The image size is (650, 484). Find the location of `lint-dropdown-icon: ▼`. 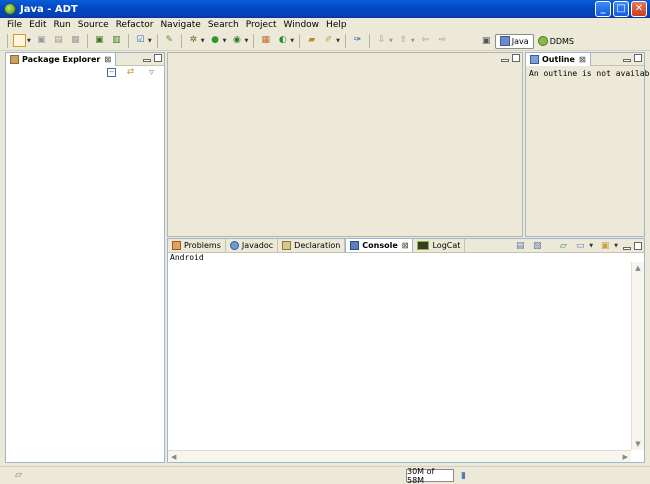

lint-dropdown-icon: ▼ is located at coordinates (150, 41).